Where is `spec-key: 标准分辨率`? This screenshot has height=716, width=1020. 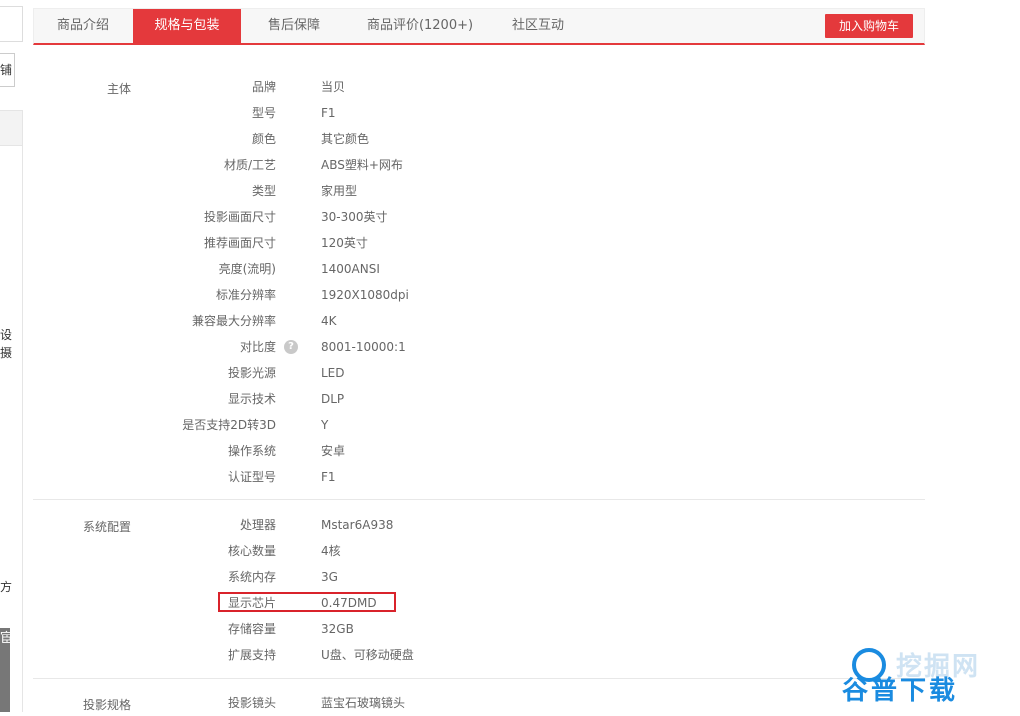 spec-key: 标准分辨率 is located at coordinates (245, 295).